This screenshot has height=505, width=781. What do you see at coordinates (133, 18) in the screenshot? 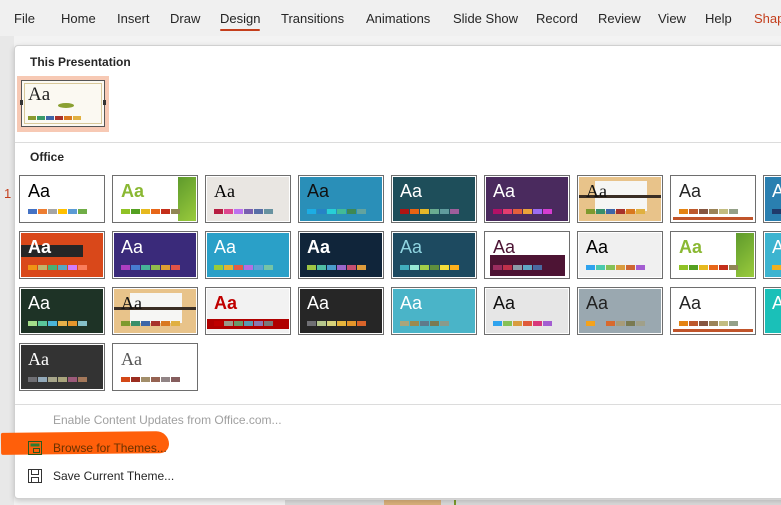
I see `tab-insert: Insert` at bounding box center [133, 18].